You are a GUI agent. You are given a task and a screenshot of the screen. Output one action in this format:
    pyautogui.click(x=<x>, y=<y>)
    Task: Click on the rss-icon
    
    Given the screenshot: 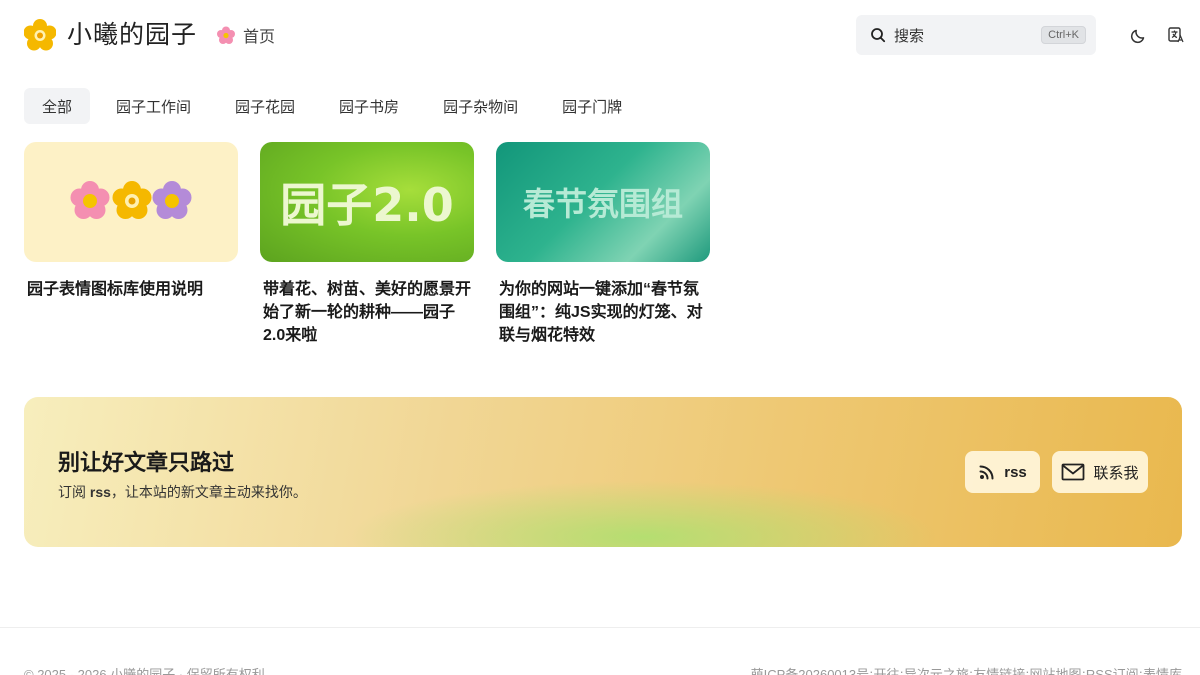 What is the action you would take?
    pyautogui.click(x=986, y=472)
    